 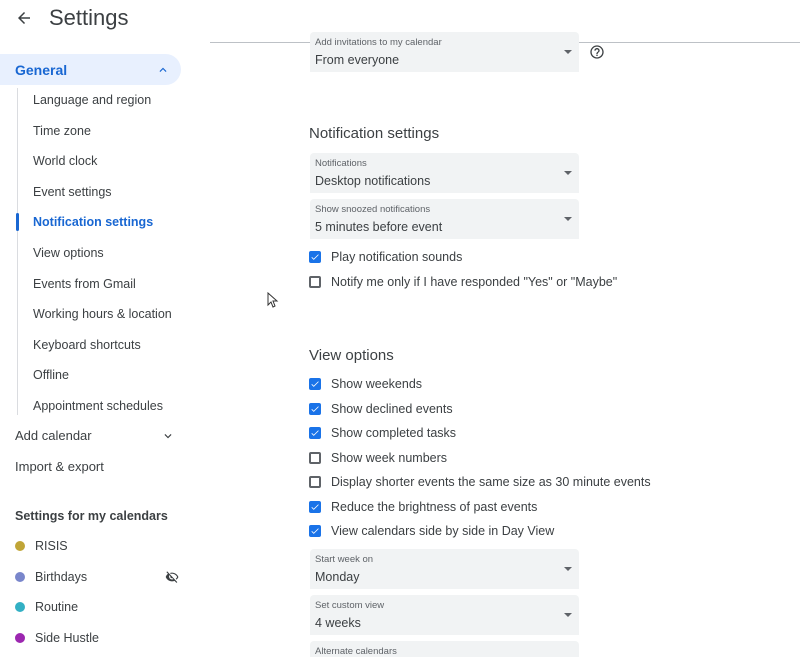 What do you see at coordinates (397, 257) in the screenshot?
I see `checkbox-label: Play notification sounds` at bounding box center [397, 257].